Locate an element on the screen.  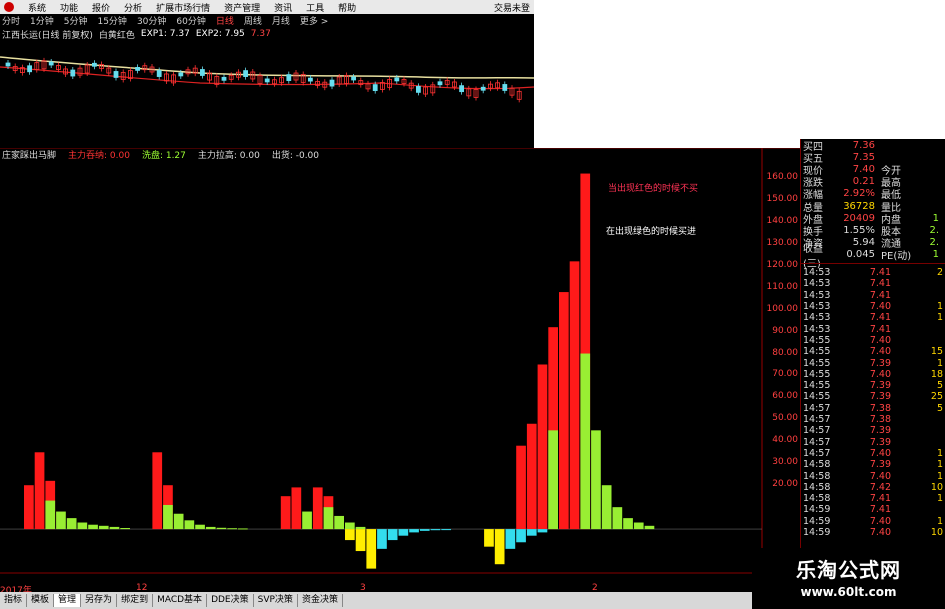
tab-2: 管理 is located at coordinates (68, 600).